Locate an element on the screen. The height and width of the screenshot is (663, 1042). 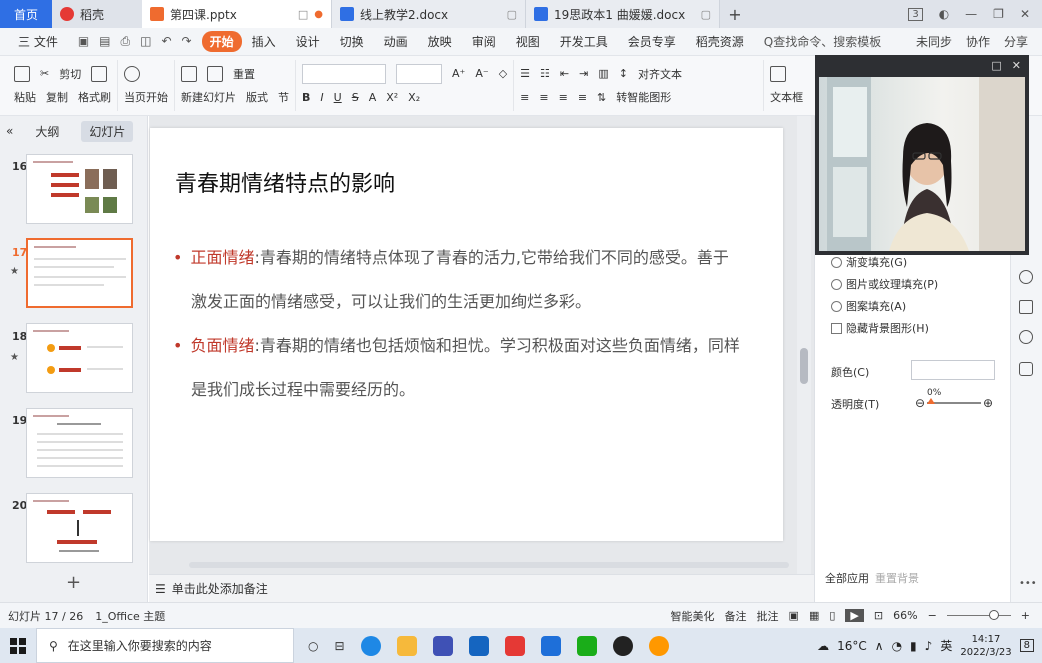
menu-file: 三 文件 is located at coordinates (38, 41).